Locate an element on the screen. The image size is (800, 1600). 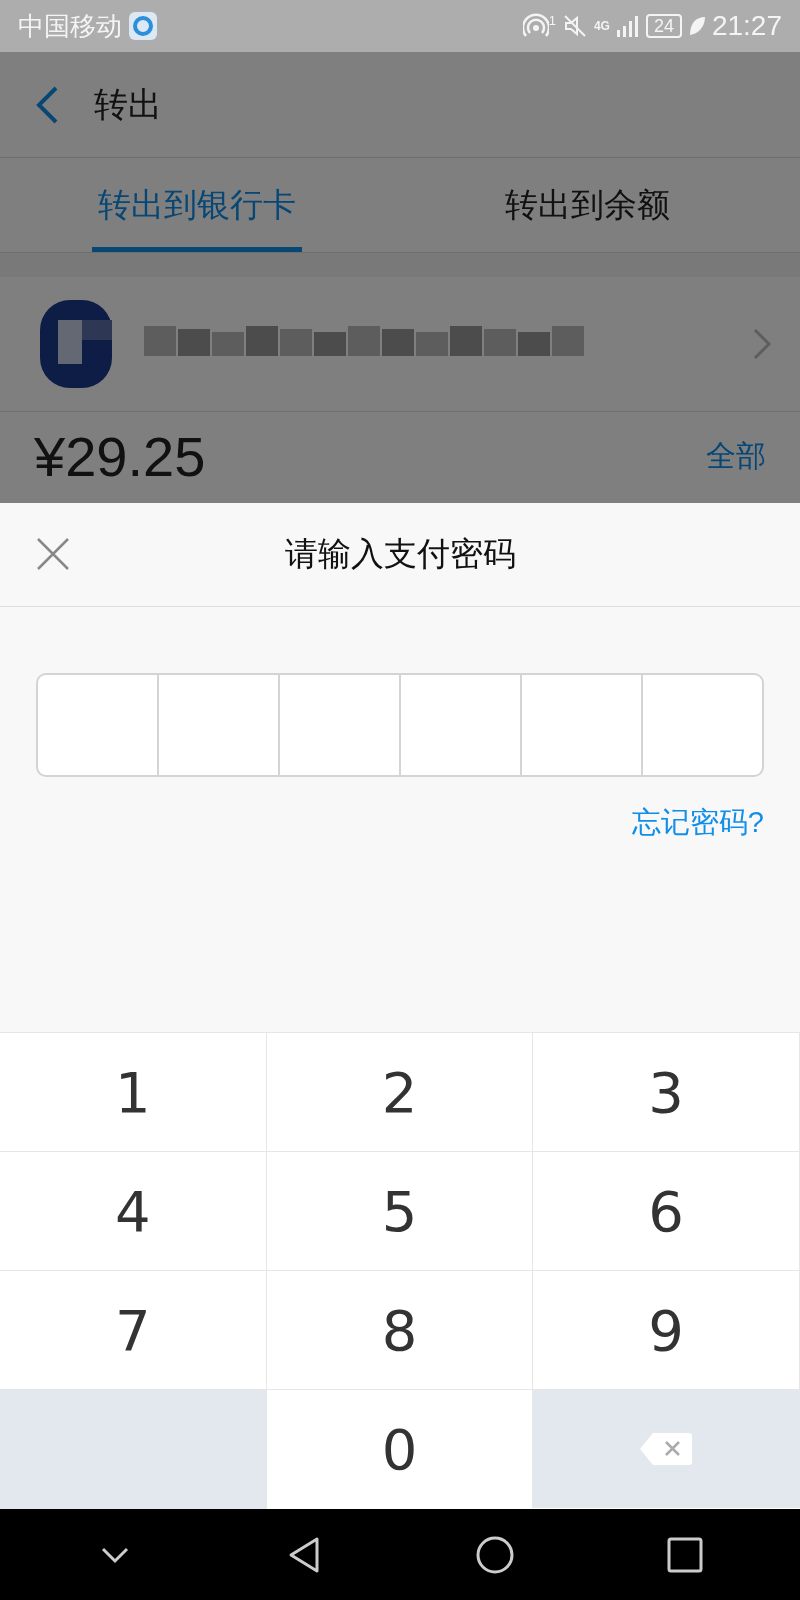
digit-key: 9 is located at coordinates (666, 1329).